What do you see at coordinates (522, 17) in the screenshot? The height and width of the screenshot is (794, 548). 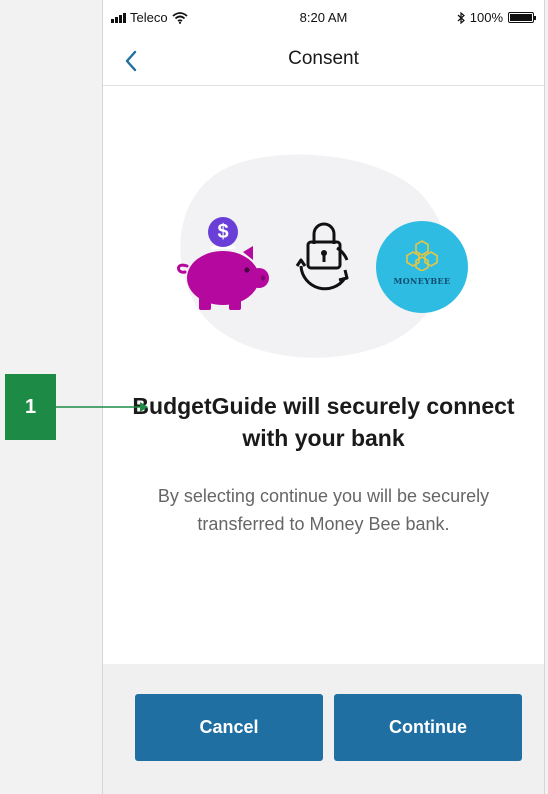 I see `battery-icon` at bounding box center [522, 17].